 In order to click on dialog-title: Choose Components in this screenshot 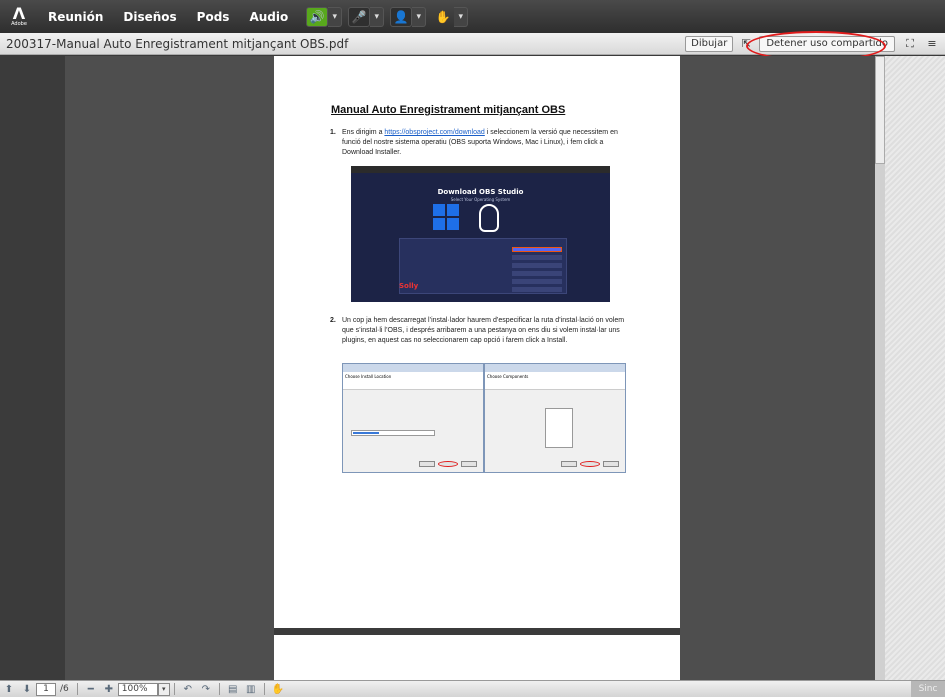, I will do `click(555, 381)`.